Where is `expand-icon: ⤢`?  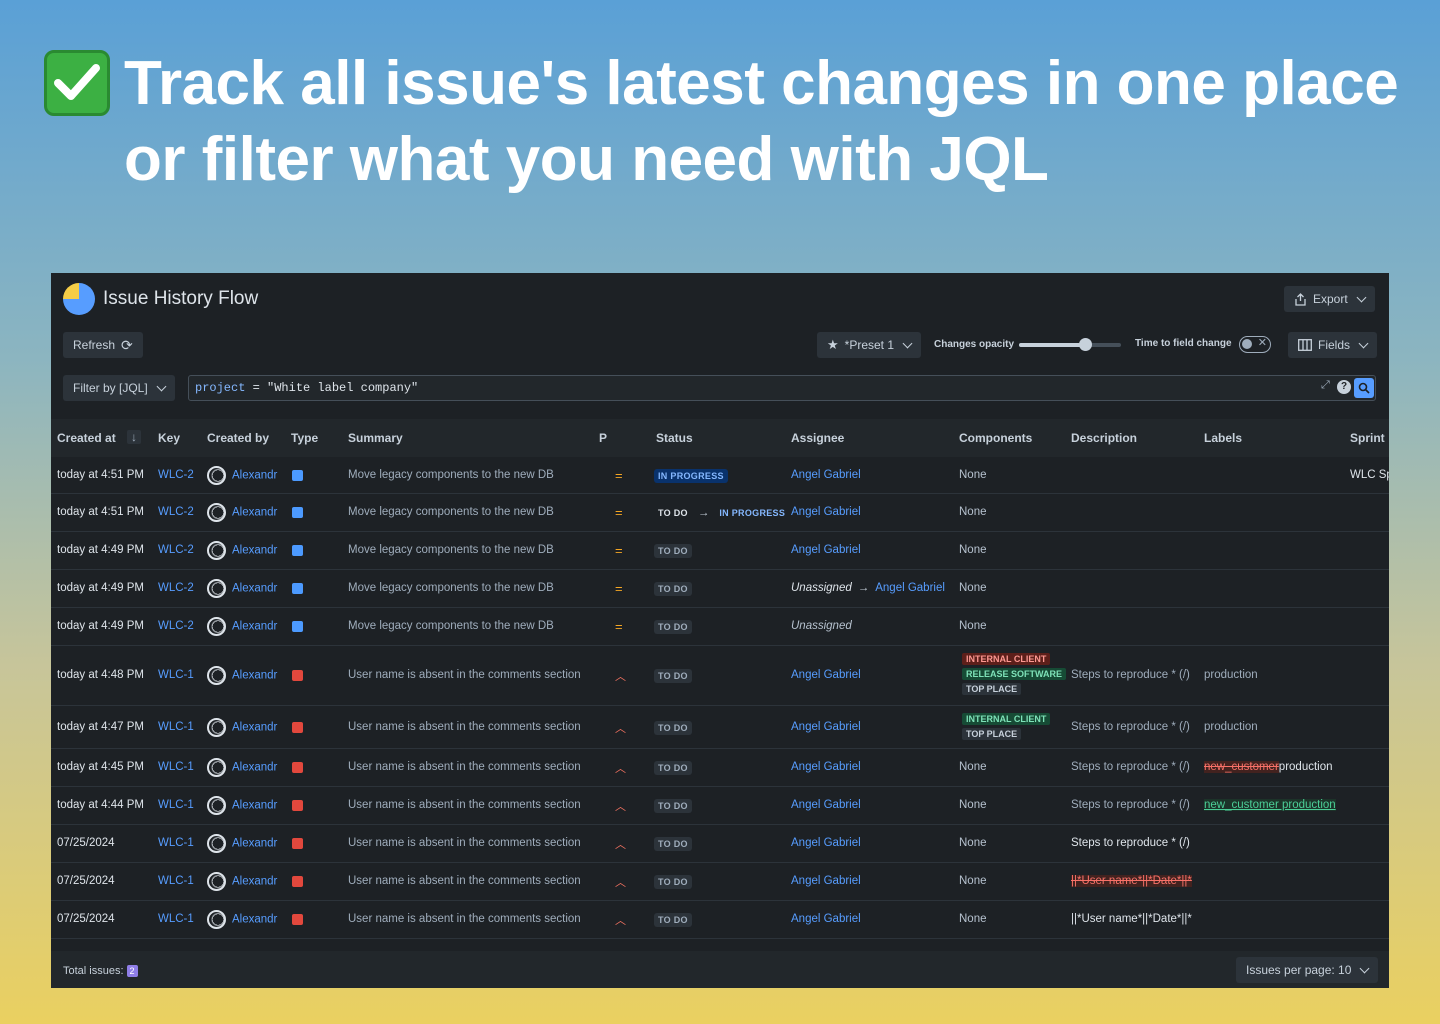 expand-icon: ⤢ is located at coordinates (1325, 385).